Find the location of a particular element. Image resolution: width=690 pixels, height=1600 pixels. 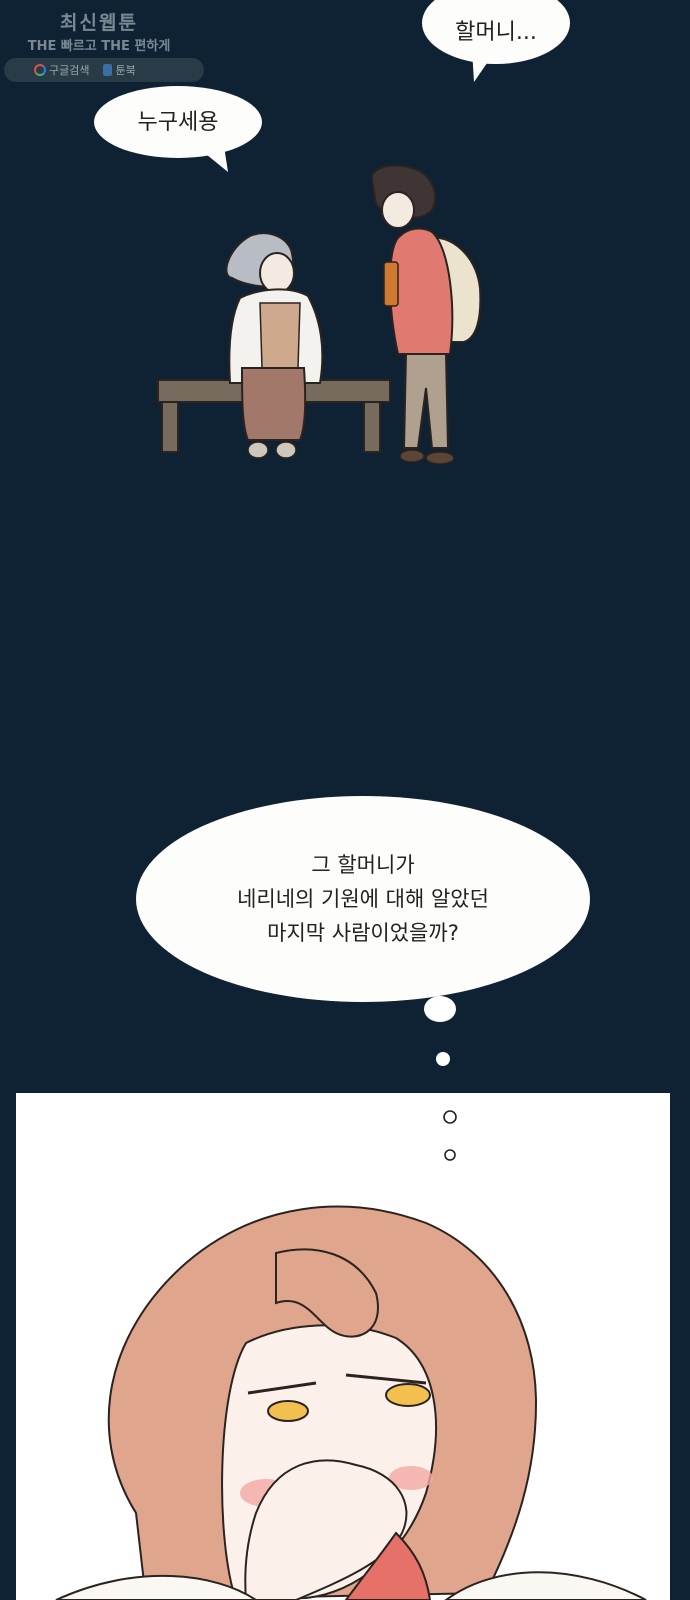

thought-text: 그 할머니가 네리네의 기원에 대해 알았던 마지막 사람이었을까? is located at coordinates (363, 899).